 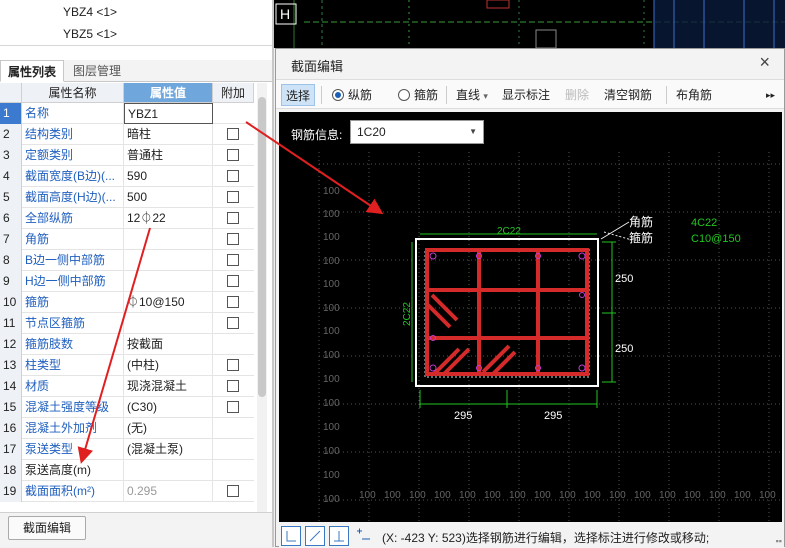 I want to click on property-row: 5 截面高度(H边)(... 500, so click(x=127, y=197).